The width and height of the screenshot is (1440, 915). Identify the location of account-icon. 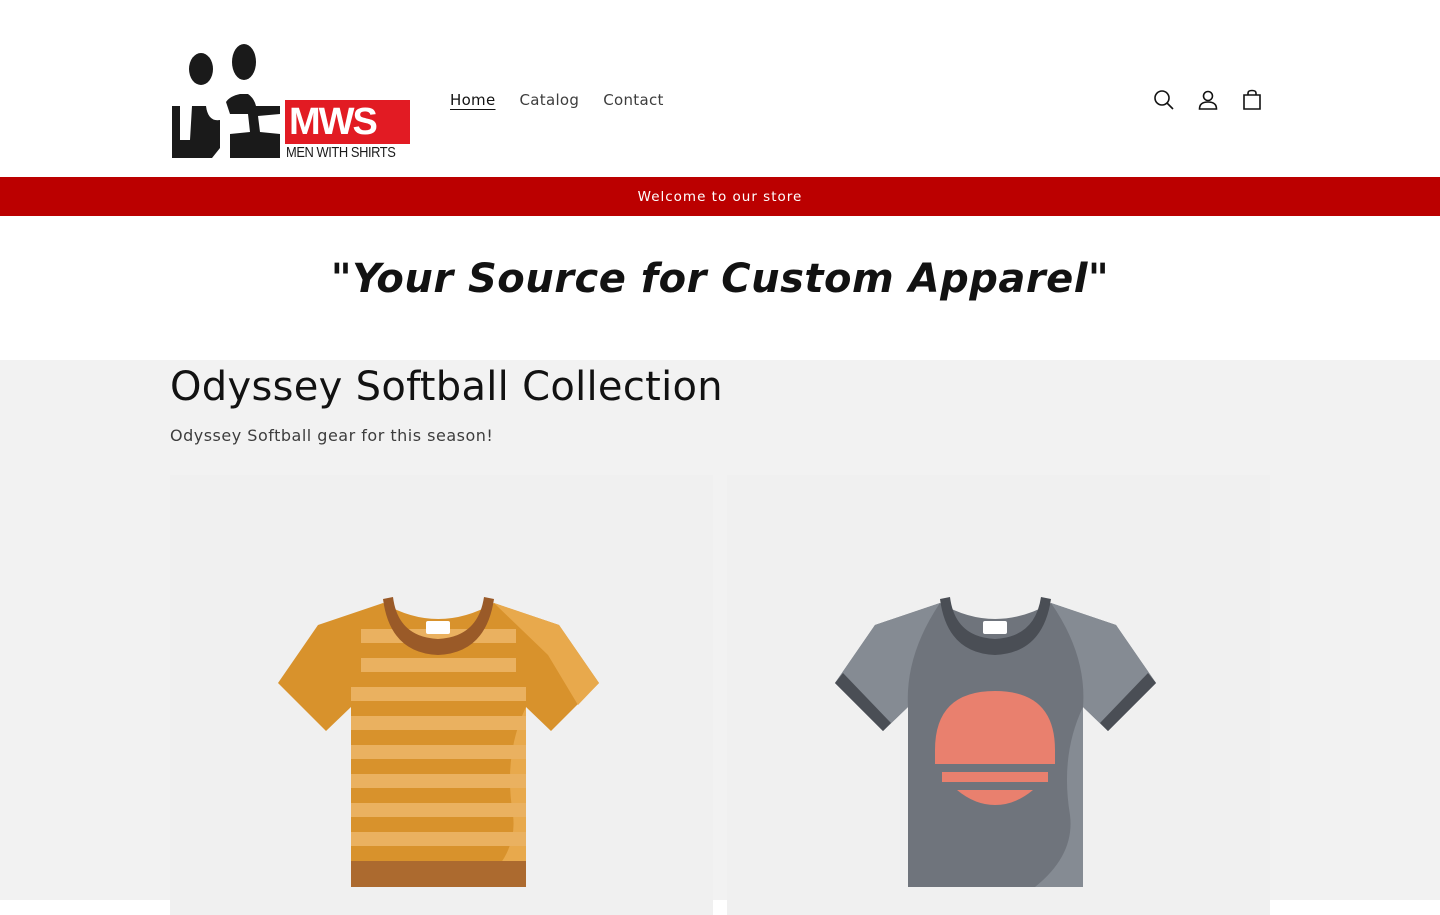
(1208, 100).